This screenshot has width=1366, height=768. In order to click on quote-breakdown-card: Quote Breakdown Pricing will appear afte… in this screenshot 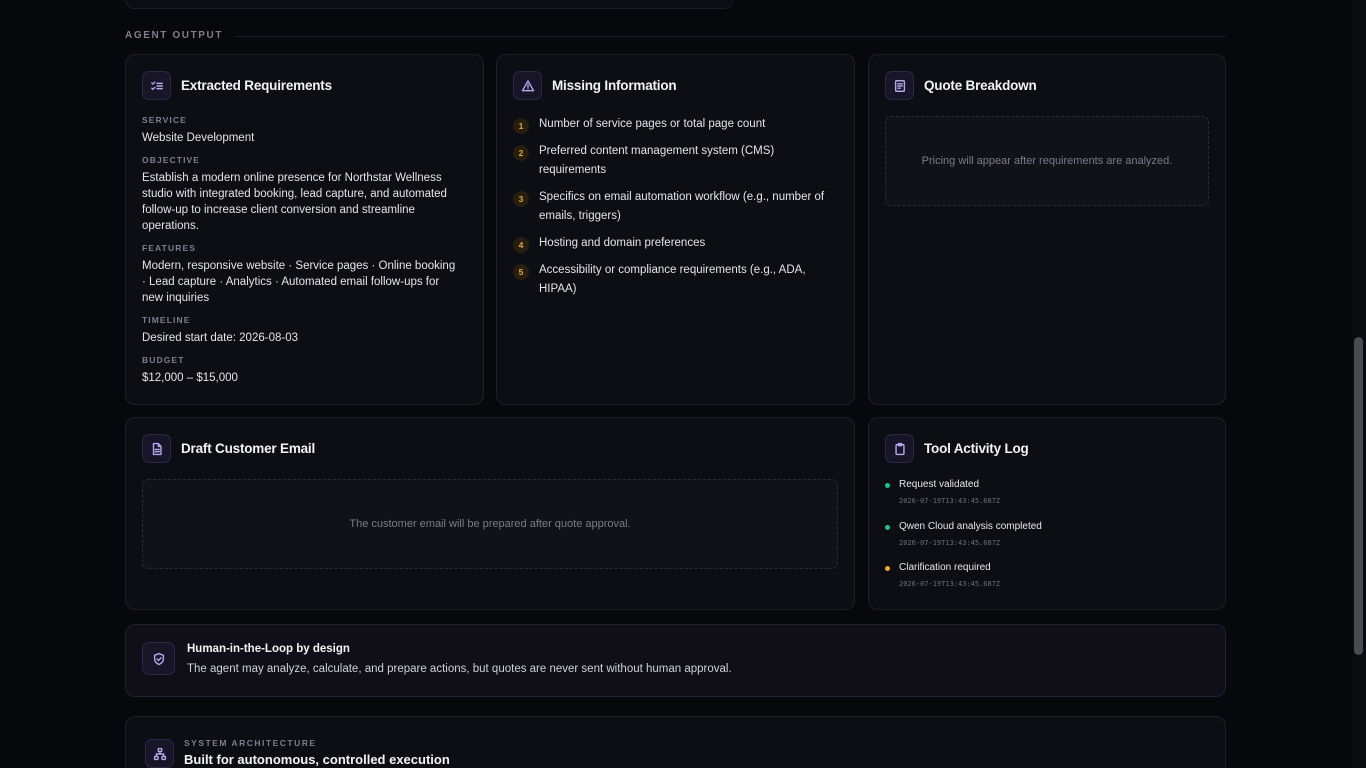, I will do `click(1047, 229)`.